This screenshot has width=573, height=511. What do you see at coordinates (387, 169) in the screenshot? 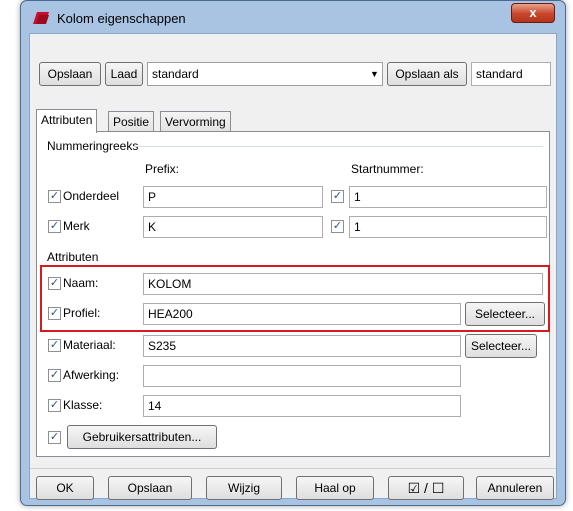
I see `start-number-header: Startnummer:` at bounding box center [387, 169].